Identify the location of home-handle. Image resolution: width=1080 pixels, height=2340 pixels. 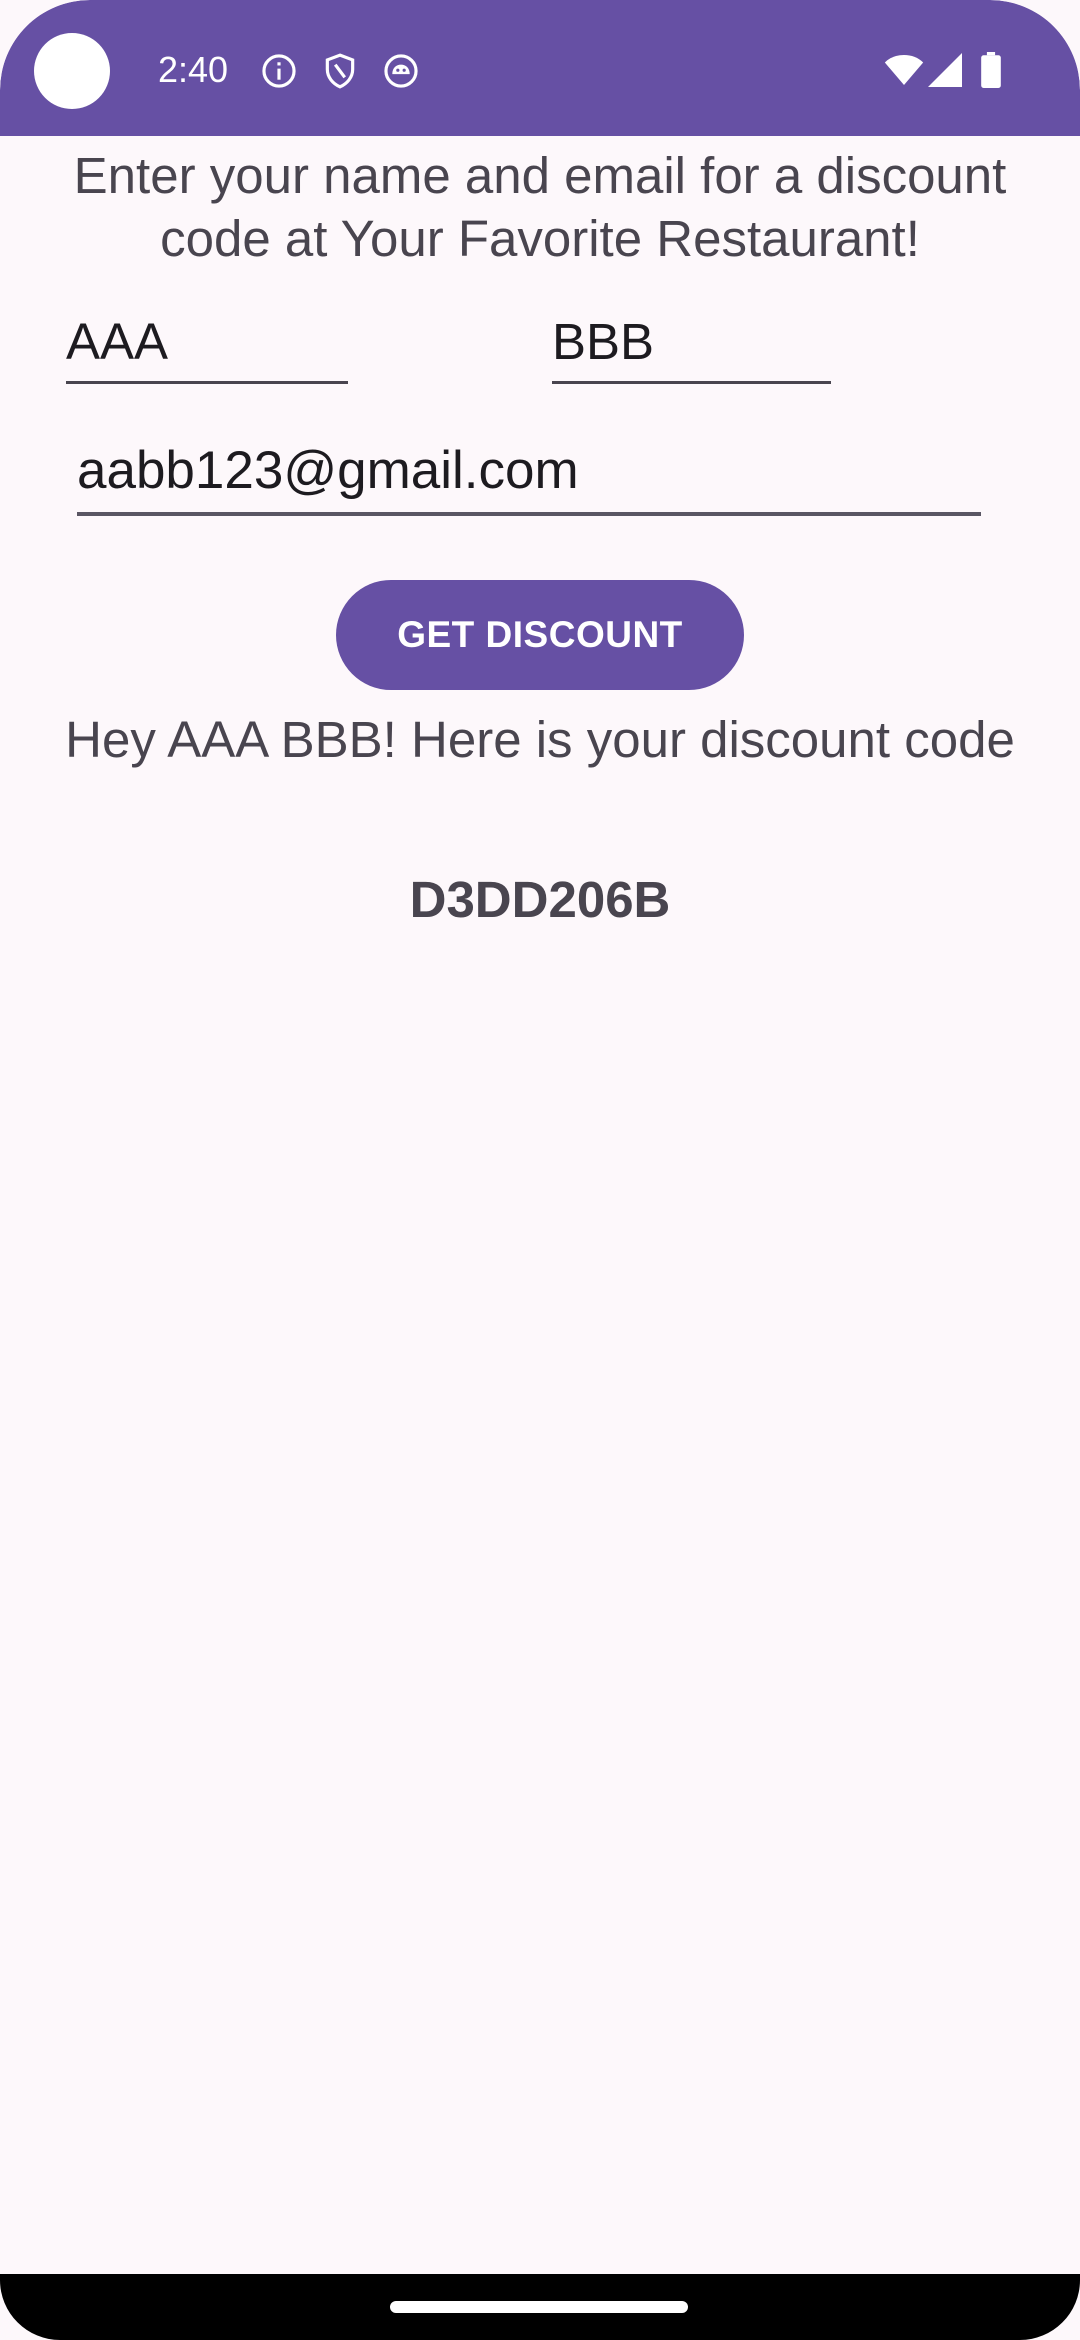
(539, 2307).